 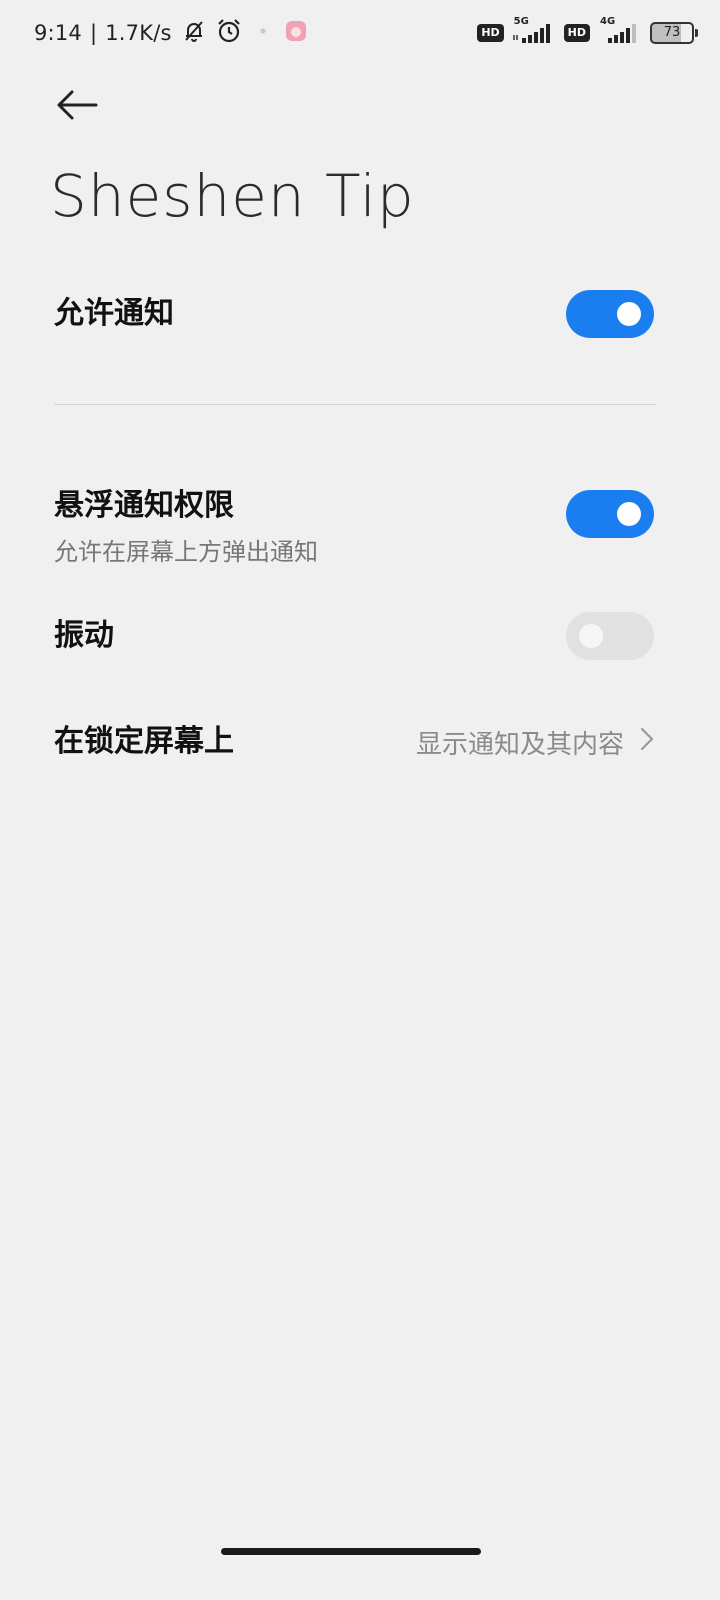 What do you see at coordinates (610, 314) in the screenshot?
I see `allow-notifications-toggle` at bounding box center [610, 314].